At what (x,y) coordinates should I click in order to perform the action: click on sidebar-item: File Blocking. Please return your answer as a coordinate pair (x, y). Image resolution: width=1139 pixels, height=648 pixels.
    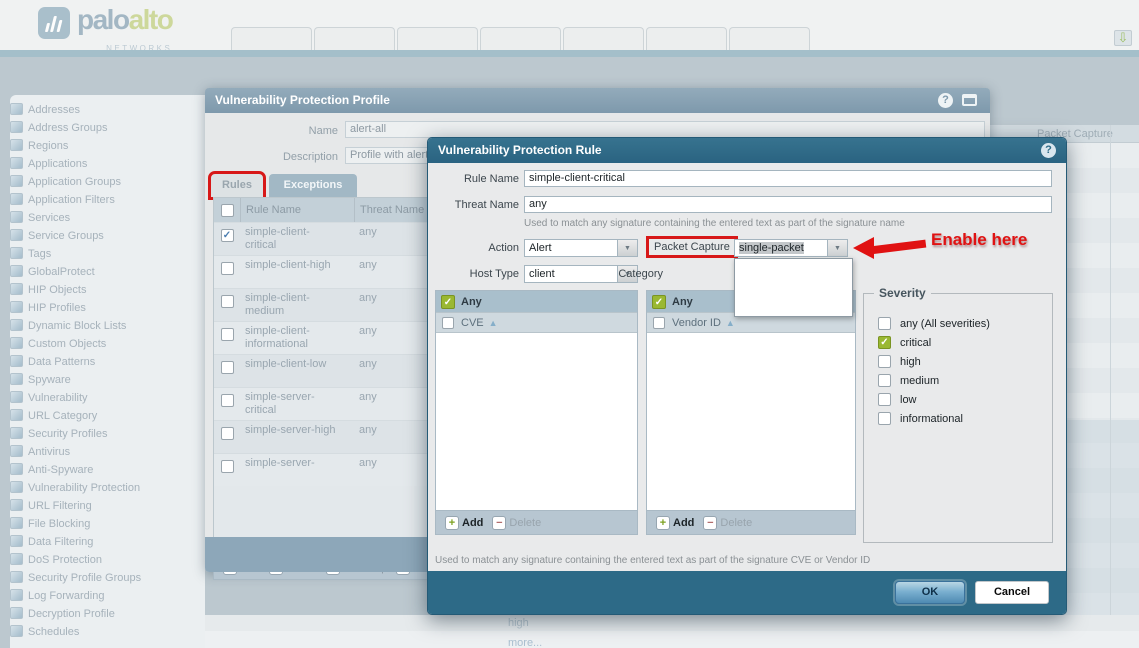
    Looking at the image, I should click on (107, 524).